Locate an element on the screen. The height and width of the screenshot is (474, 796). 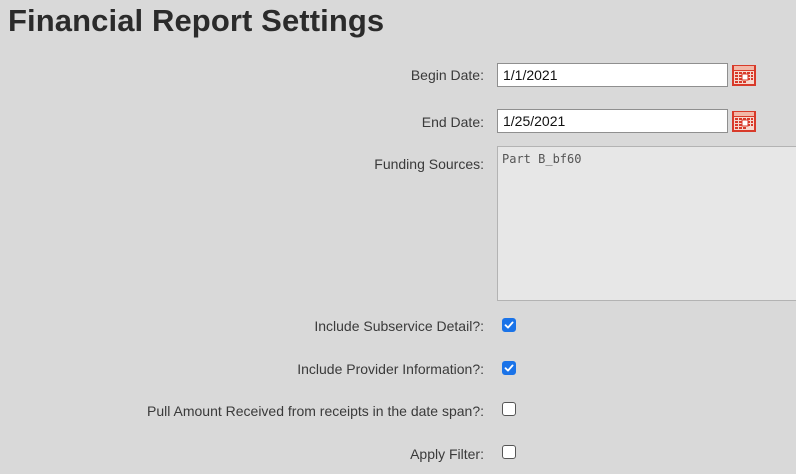
include-provider-information-checkbox is located at coordinates (509, 368).